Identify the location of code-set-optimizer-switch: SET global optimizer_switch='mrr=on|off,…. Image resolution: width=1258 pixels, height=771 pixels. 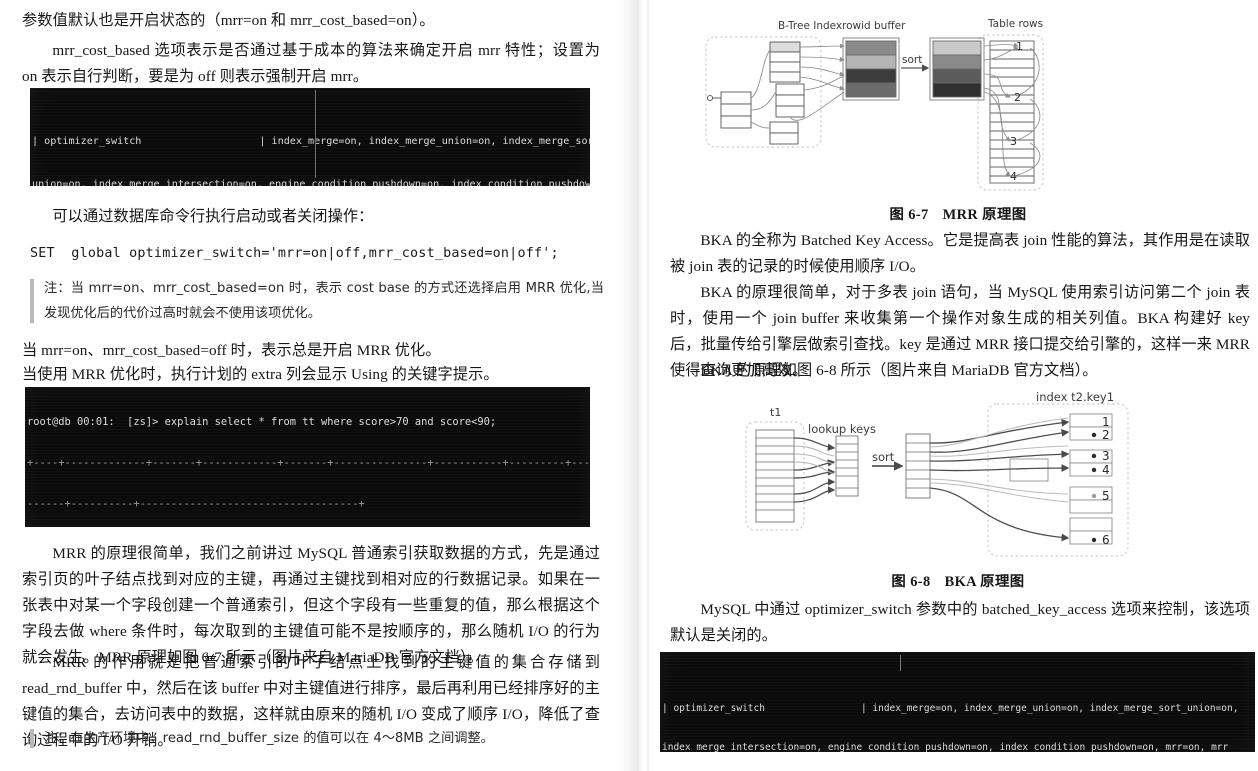
(294, 253).